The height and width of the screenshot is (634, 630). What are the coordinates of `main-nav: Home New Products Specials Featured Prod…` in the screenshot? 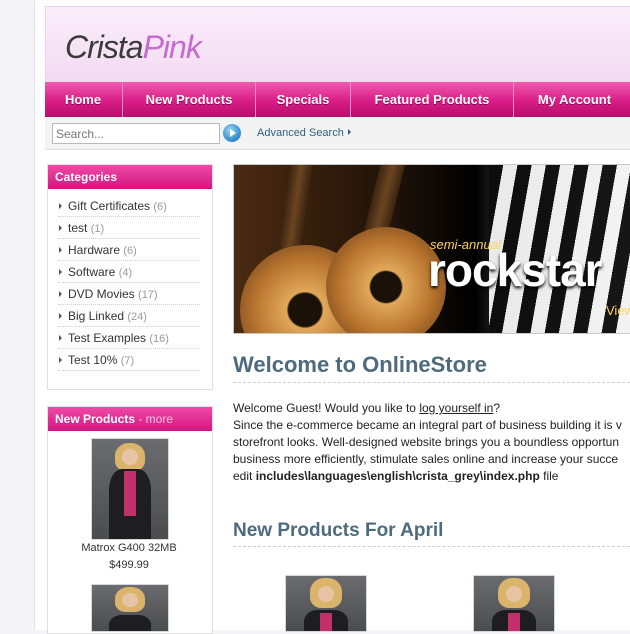 It's located at (337, 99).